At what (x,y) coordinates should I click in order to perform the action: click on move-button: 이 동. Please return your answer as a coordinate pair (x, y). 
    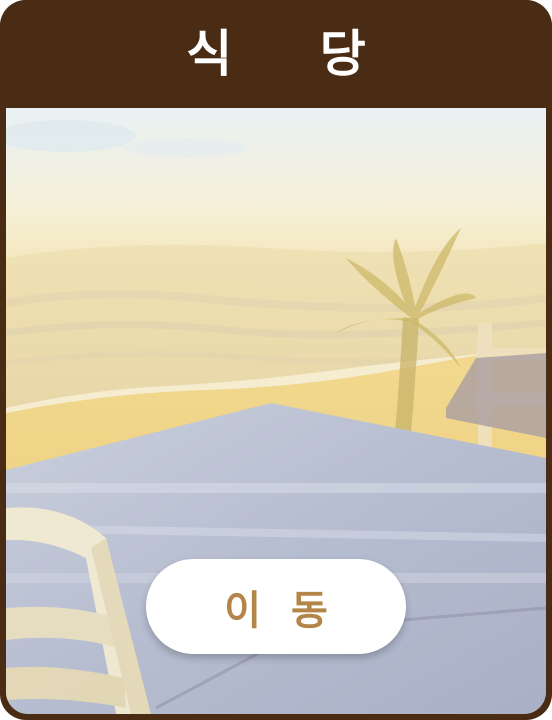
    Looking at the image, I should click on (276, 606).